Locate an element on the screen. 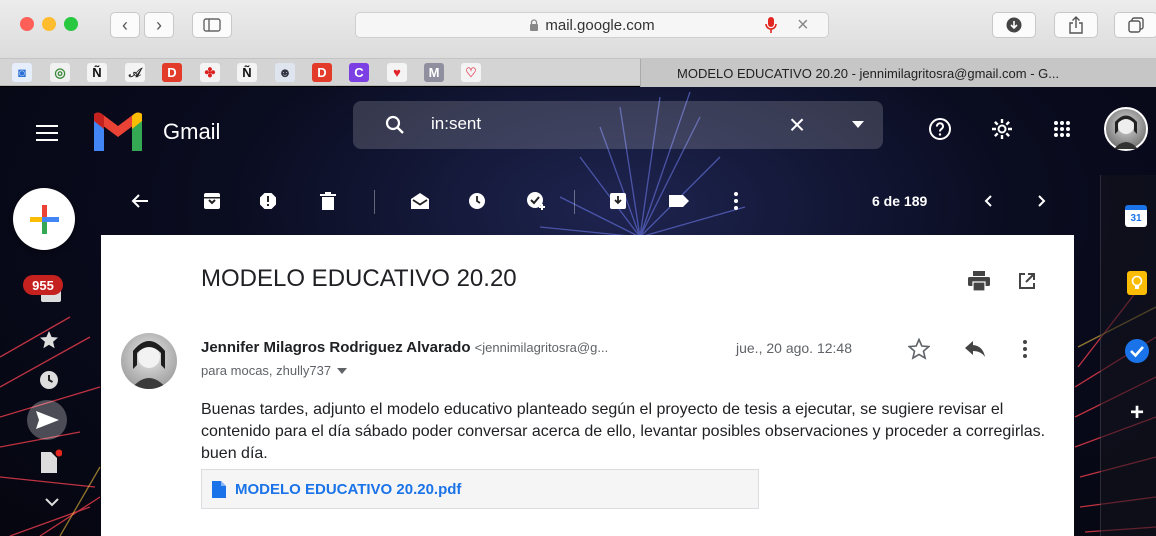 The height and width of the screenshot is (536, 1156). search-icon is located at coordinates (394, 124).